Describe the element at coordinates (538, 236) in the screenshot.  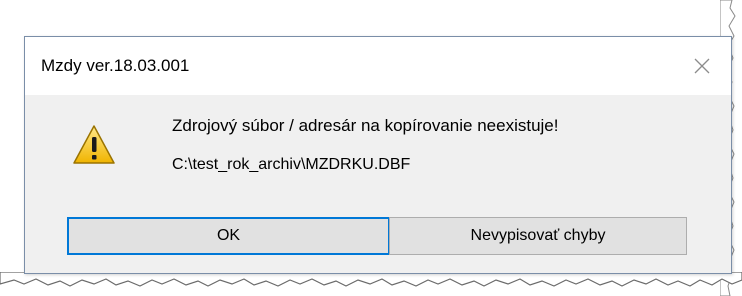
I see `suppress-errors-button: Nevypisovať chyby` at that location.